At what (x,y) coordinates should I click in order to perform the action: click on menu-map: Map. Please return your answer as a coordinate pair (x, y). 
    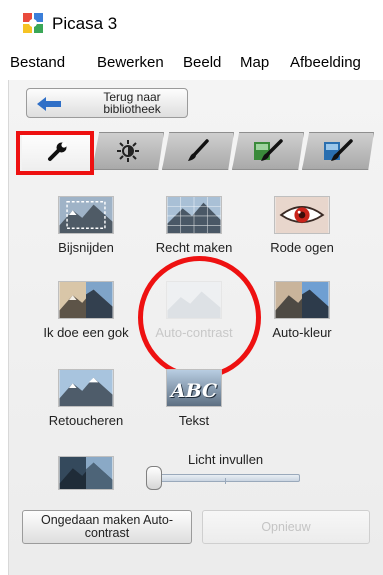
    Looking at the image, I should click on (254, 62).